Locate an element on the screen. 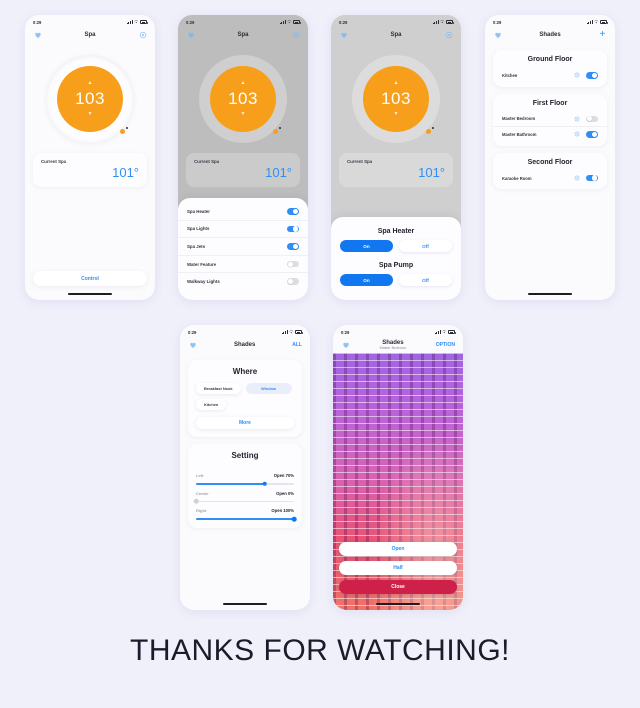 The height and width of the screenshot is (708, 640). room-row: Master Bathroom is located at coordinates (550, 134).